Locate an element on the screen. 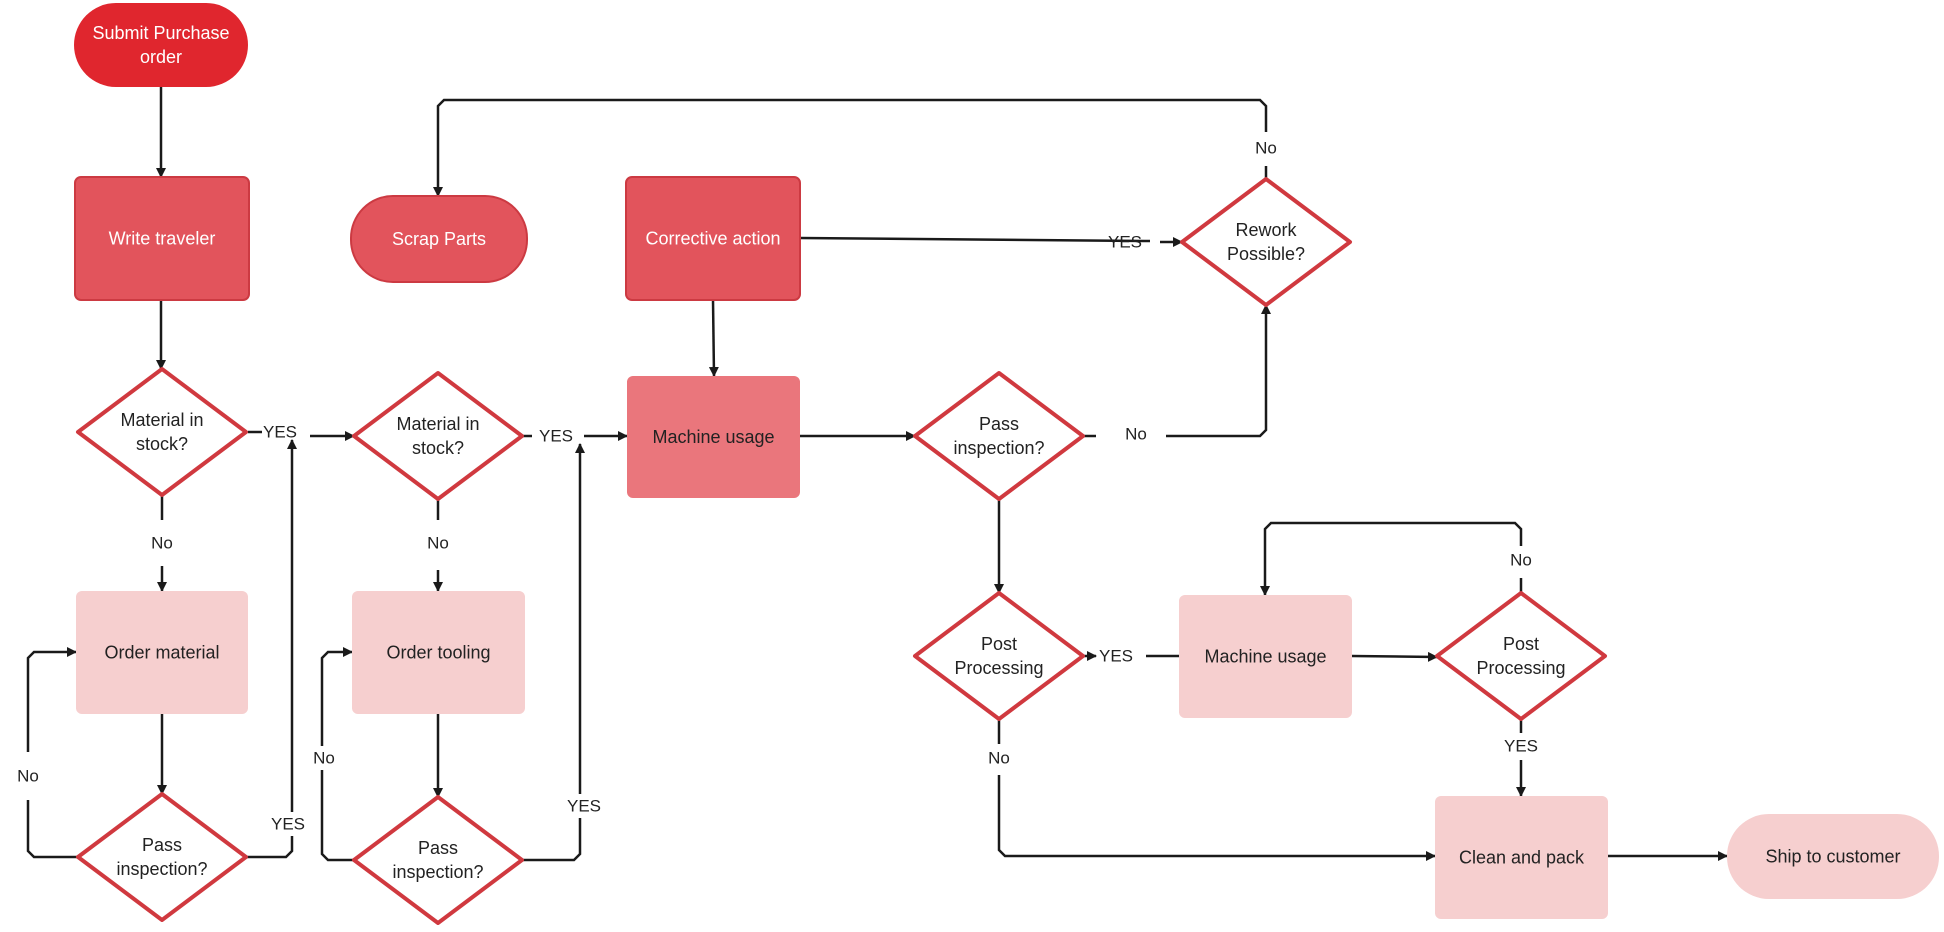  edge-pass-inspection-main-to-rework-possible is located at coordinates (1177, 371).